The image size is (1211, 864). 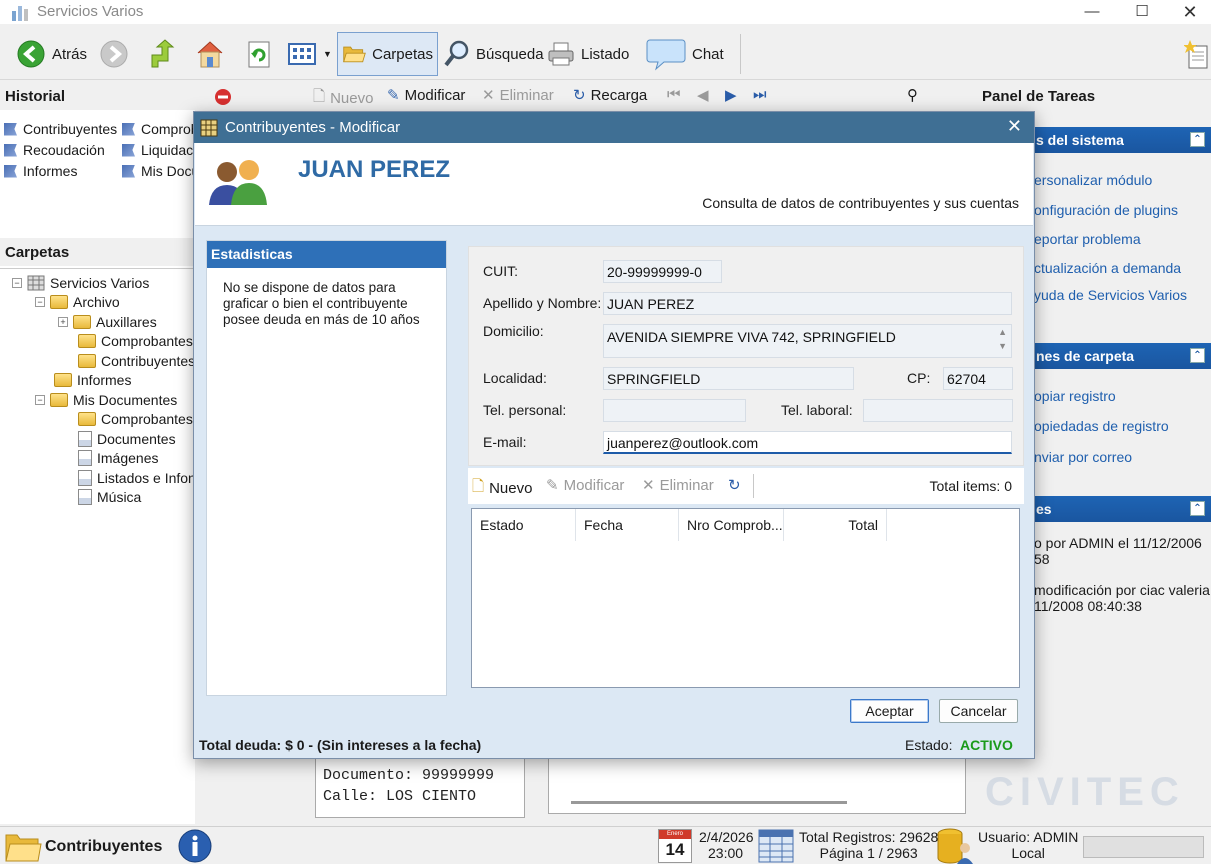 I want to click on account-delete-button: ✕ Eliminar, so click(x=678, y=485).